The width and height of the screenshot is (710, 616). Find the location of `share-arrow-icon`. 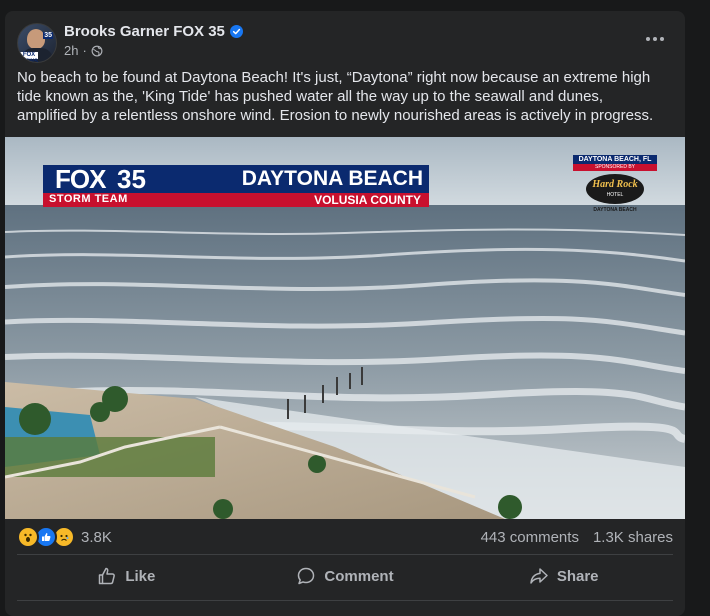

share-arrow-icon is located at coordinates (539, 576).